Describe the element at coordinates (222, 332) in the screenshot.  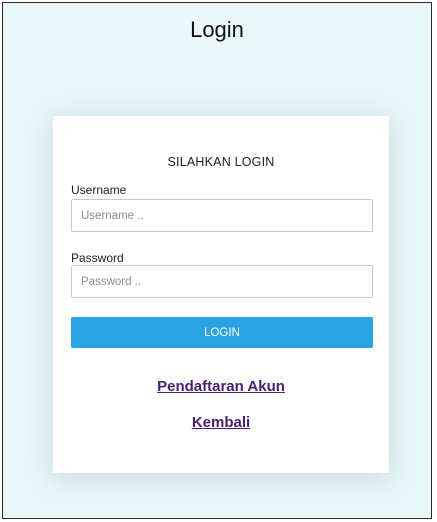
I see `login-button: LOGIN` at that location.